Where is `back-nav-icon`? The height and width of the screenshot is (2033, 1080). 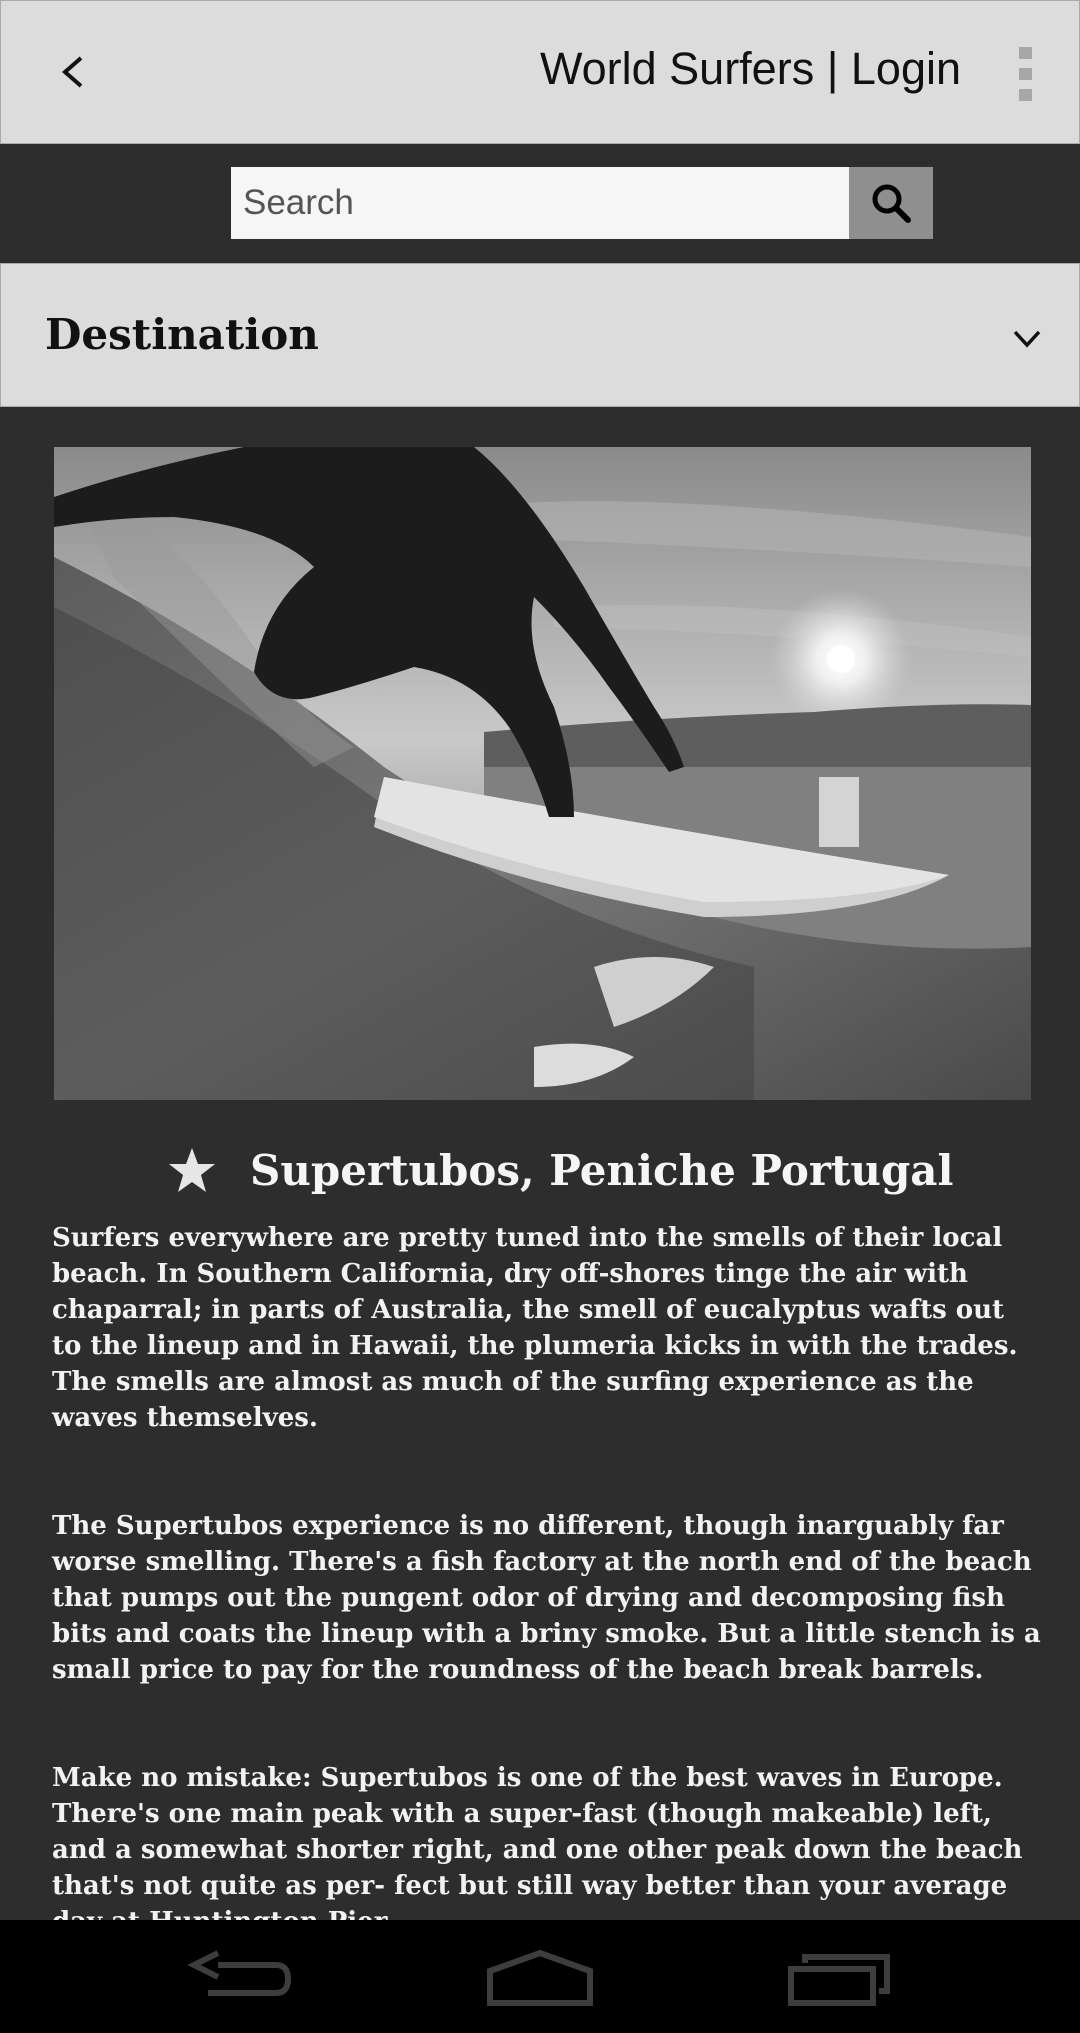 back-nav-icon is located at coordinates (240, 1972).